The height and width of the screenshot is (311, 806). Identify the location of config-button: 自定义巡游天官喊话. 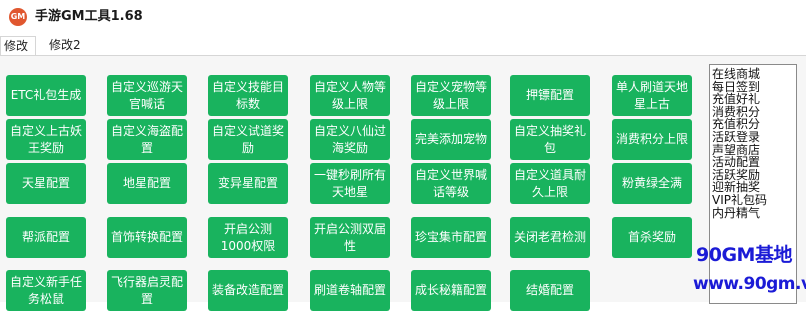
(147, 95).